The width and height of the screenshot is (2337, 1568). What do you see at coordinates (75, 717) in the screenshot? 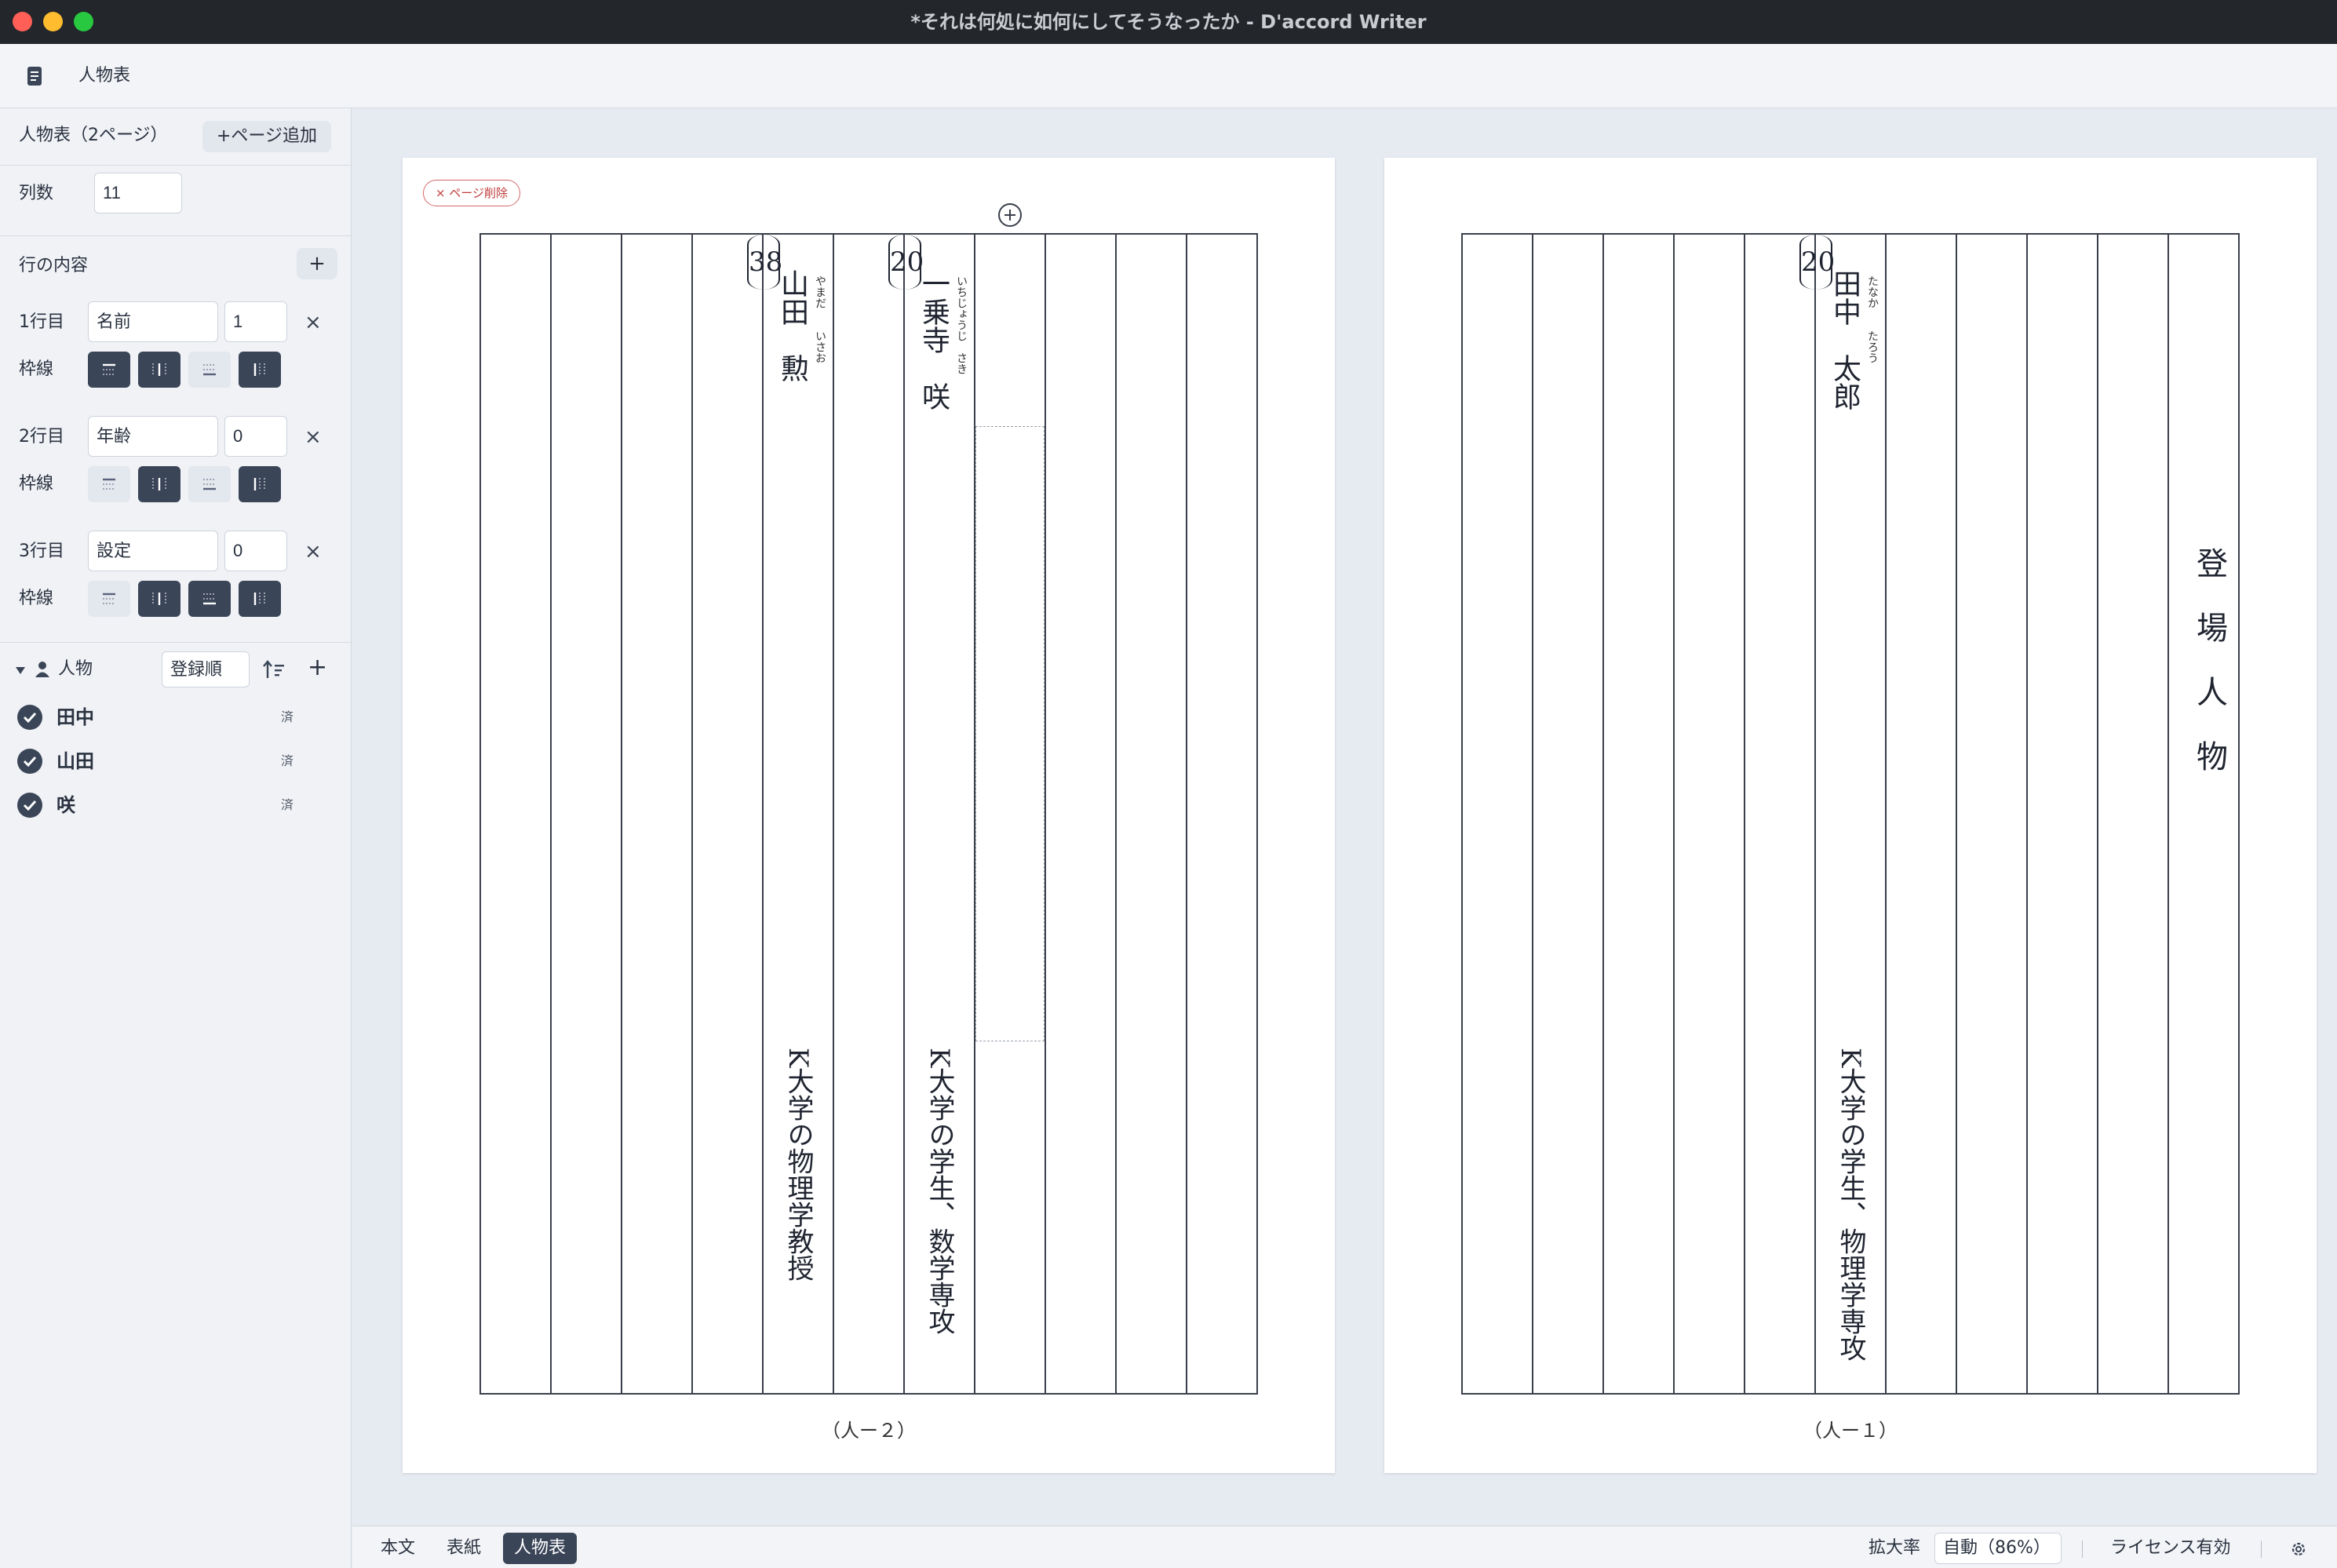
I see `person-name: 田中` at bounding box center [75, 717].